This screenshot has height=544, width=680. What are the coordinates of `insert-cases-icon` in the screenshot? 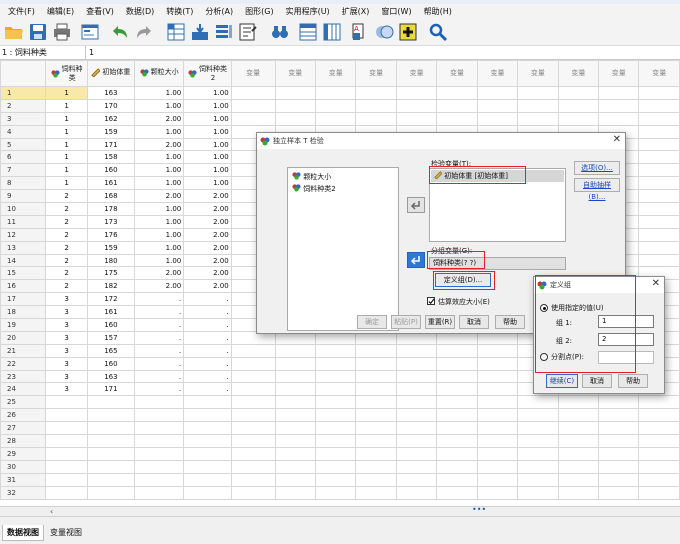 It's located at (308, 32).